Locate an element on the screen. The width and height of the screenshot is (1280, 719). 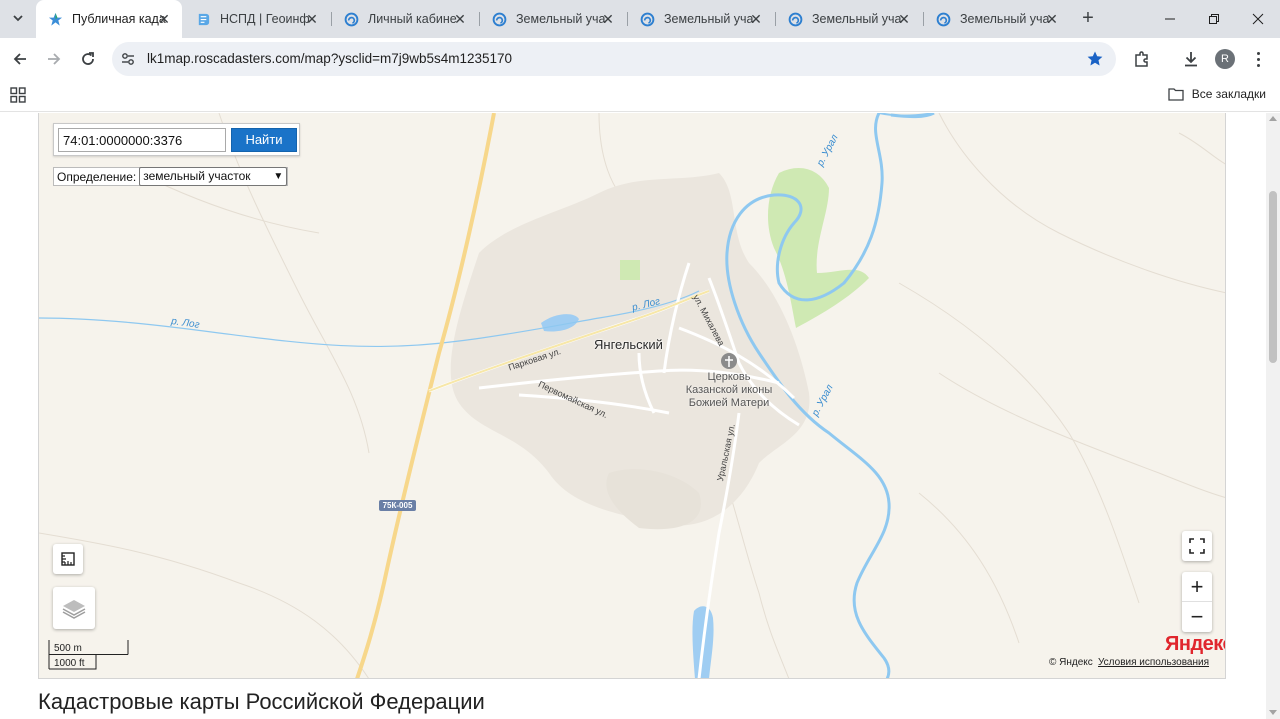
arrow-right-icon is located at coordinates (54, 59).